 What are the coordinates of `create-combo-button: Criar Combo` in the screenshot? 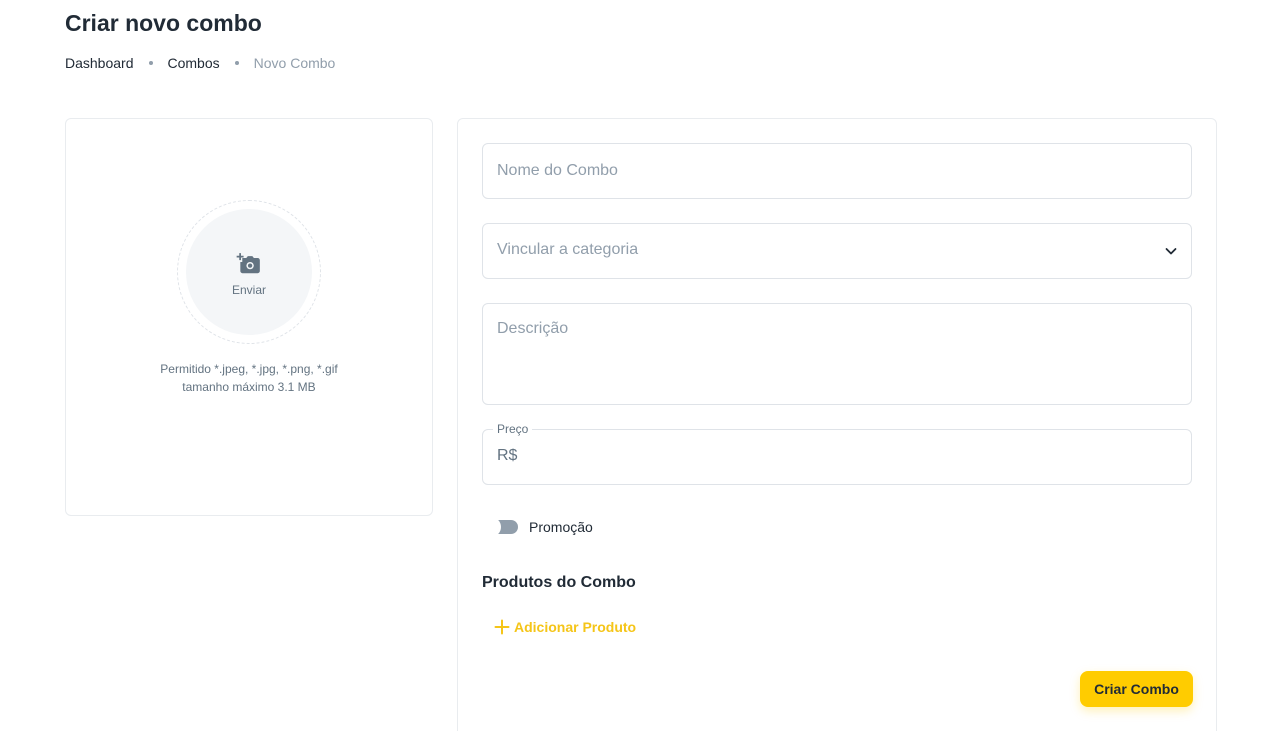 It's located at (1136, 689).